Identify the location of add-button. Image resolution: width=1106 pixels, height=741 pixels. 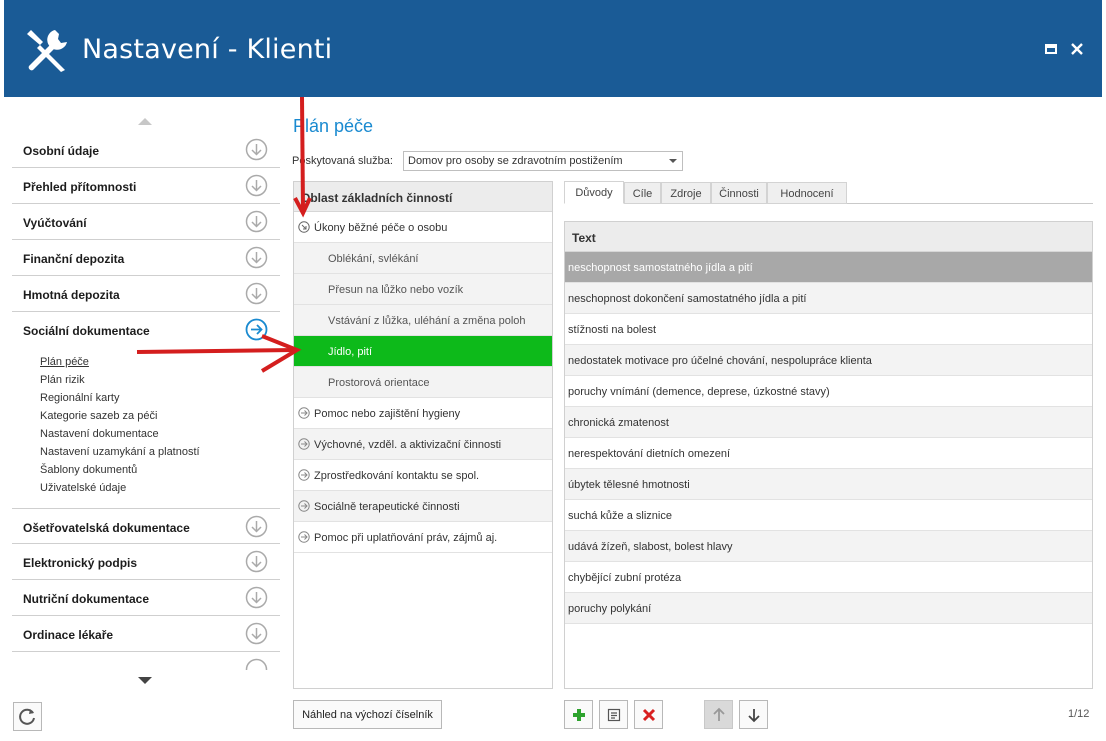
(578, 714).